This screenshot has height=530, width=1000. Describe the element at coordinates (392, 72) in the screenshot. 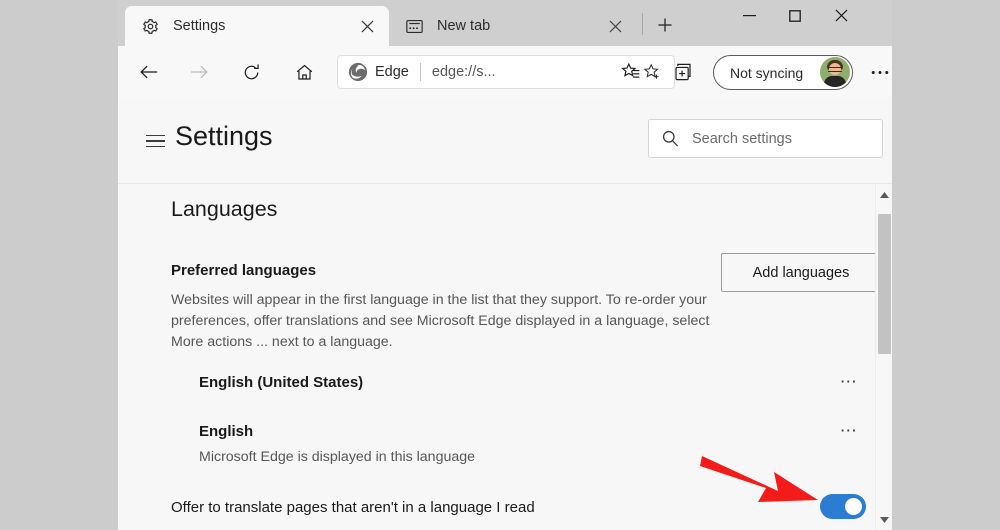

I see `omnibox-badge-label: Edge` at that location.